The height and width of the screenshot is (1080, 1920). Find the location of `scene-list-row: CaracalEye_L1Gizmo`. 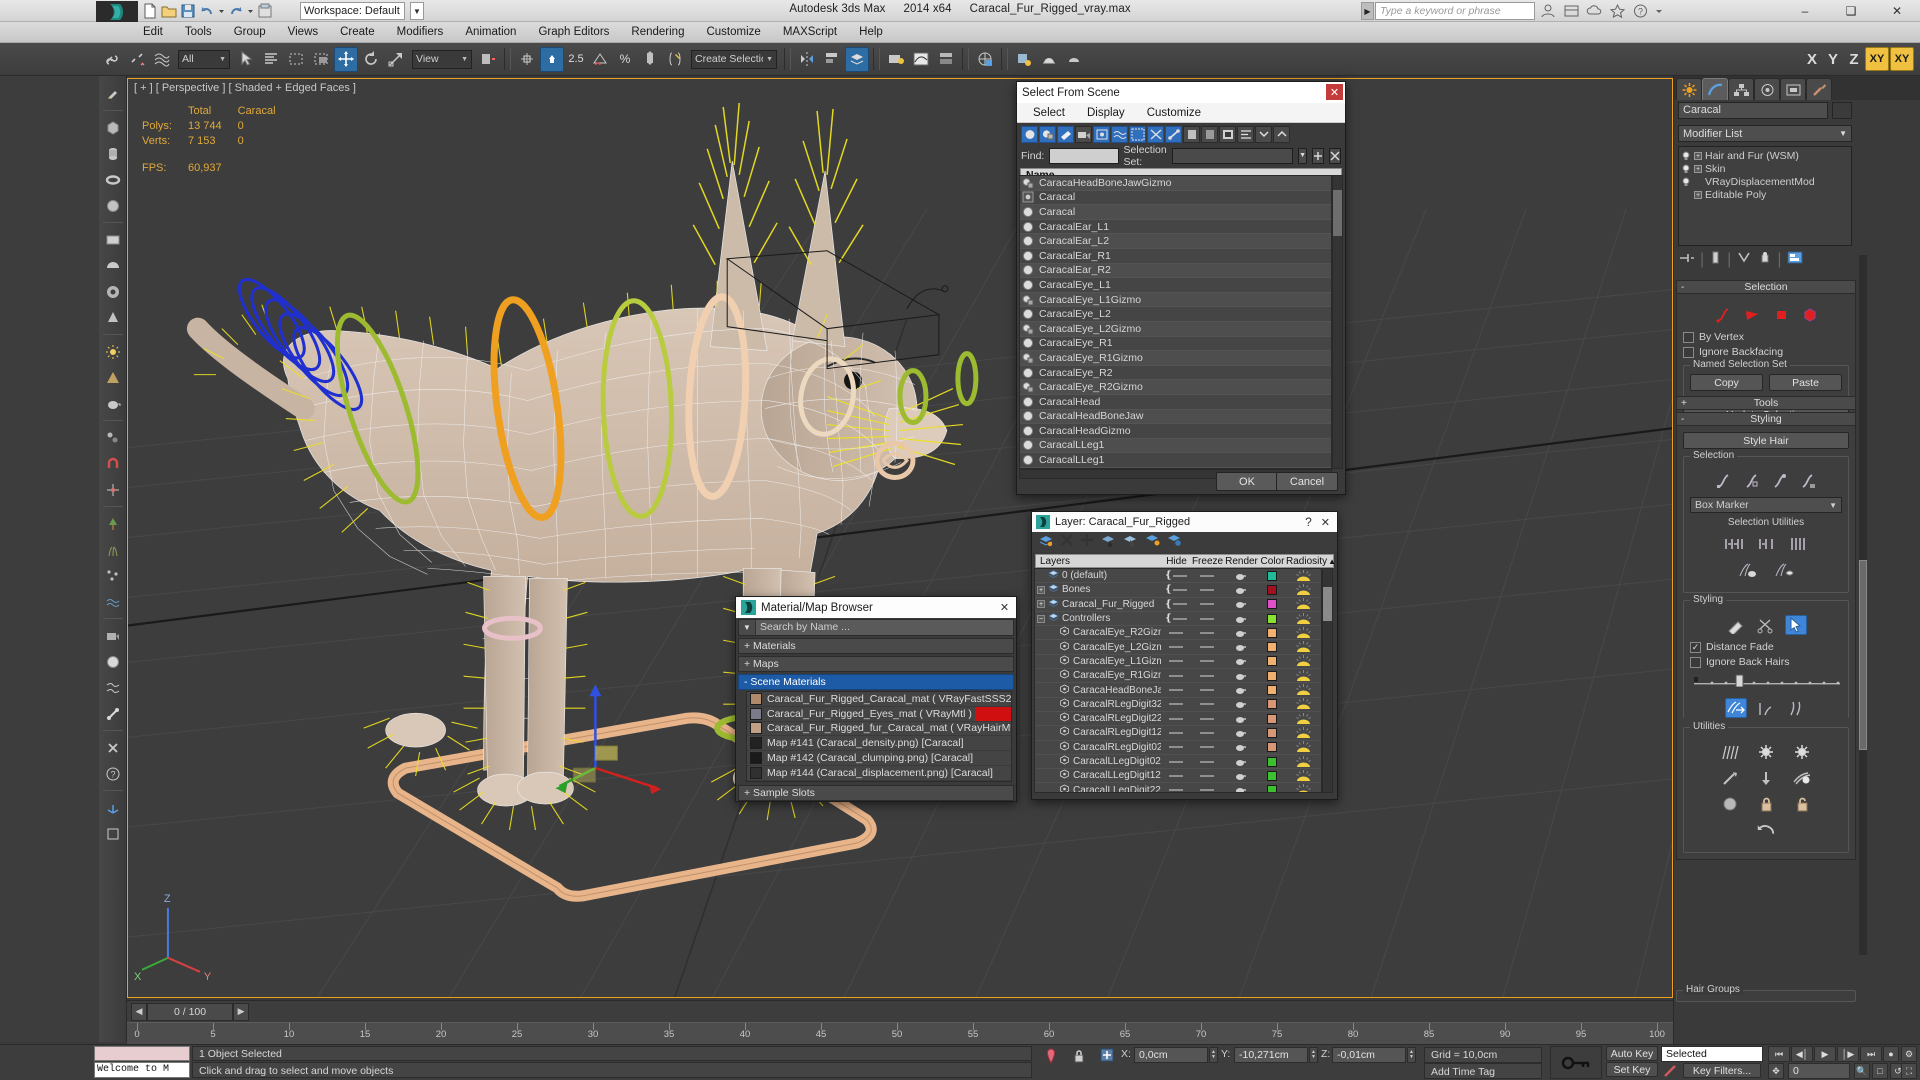

scene-list-row: CaracalEye_L1Gizmo is located at coordinates (1175, 300).